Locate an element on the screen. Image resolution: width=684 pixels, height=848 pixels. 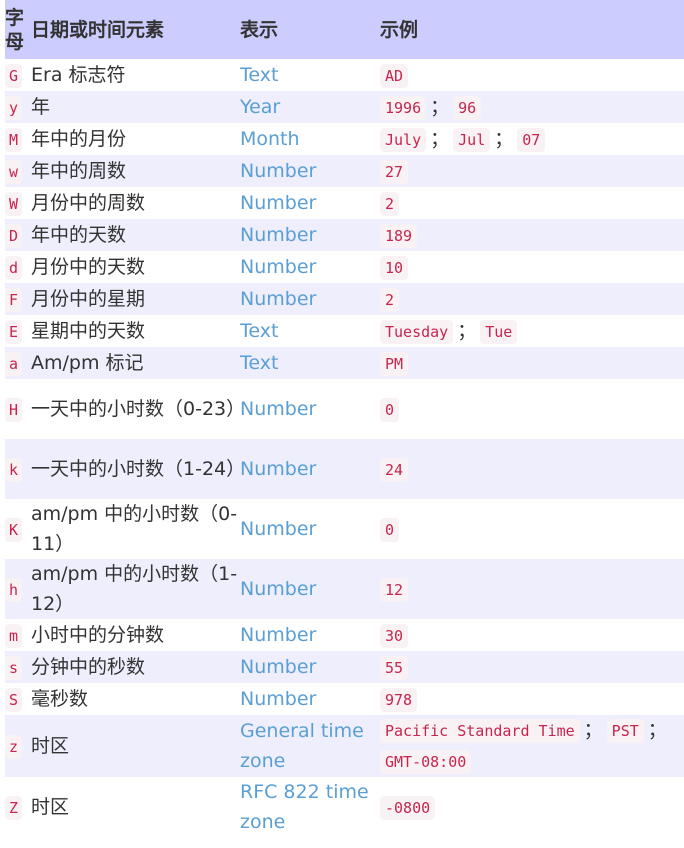
cell-examples: 30 is located at coordinates (532, 635).